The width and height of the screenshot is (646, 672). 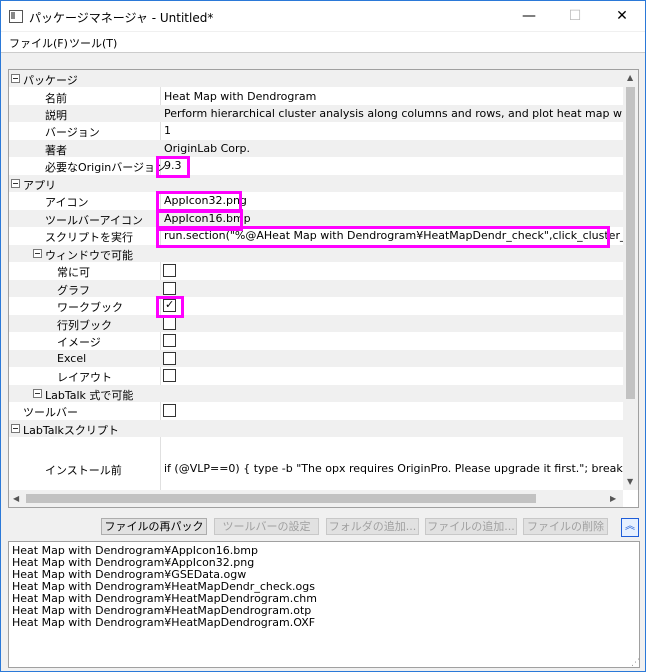 What do you see at coordinates (83, 470) in the screenshot?
I see `property-name: インストール前` at bounding box center [83, 470].